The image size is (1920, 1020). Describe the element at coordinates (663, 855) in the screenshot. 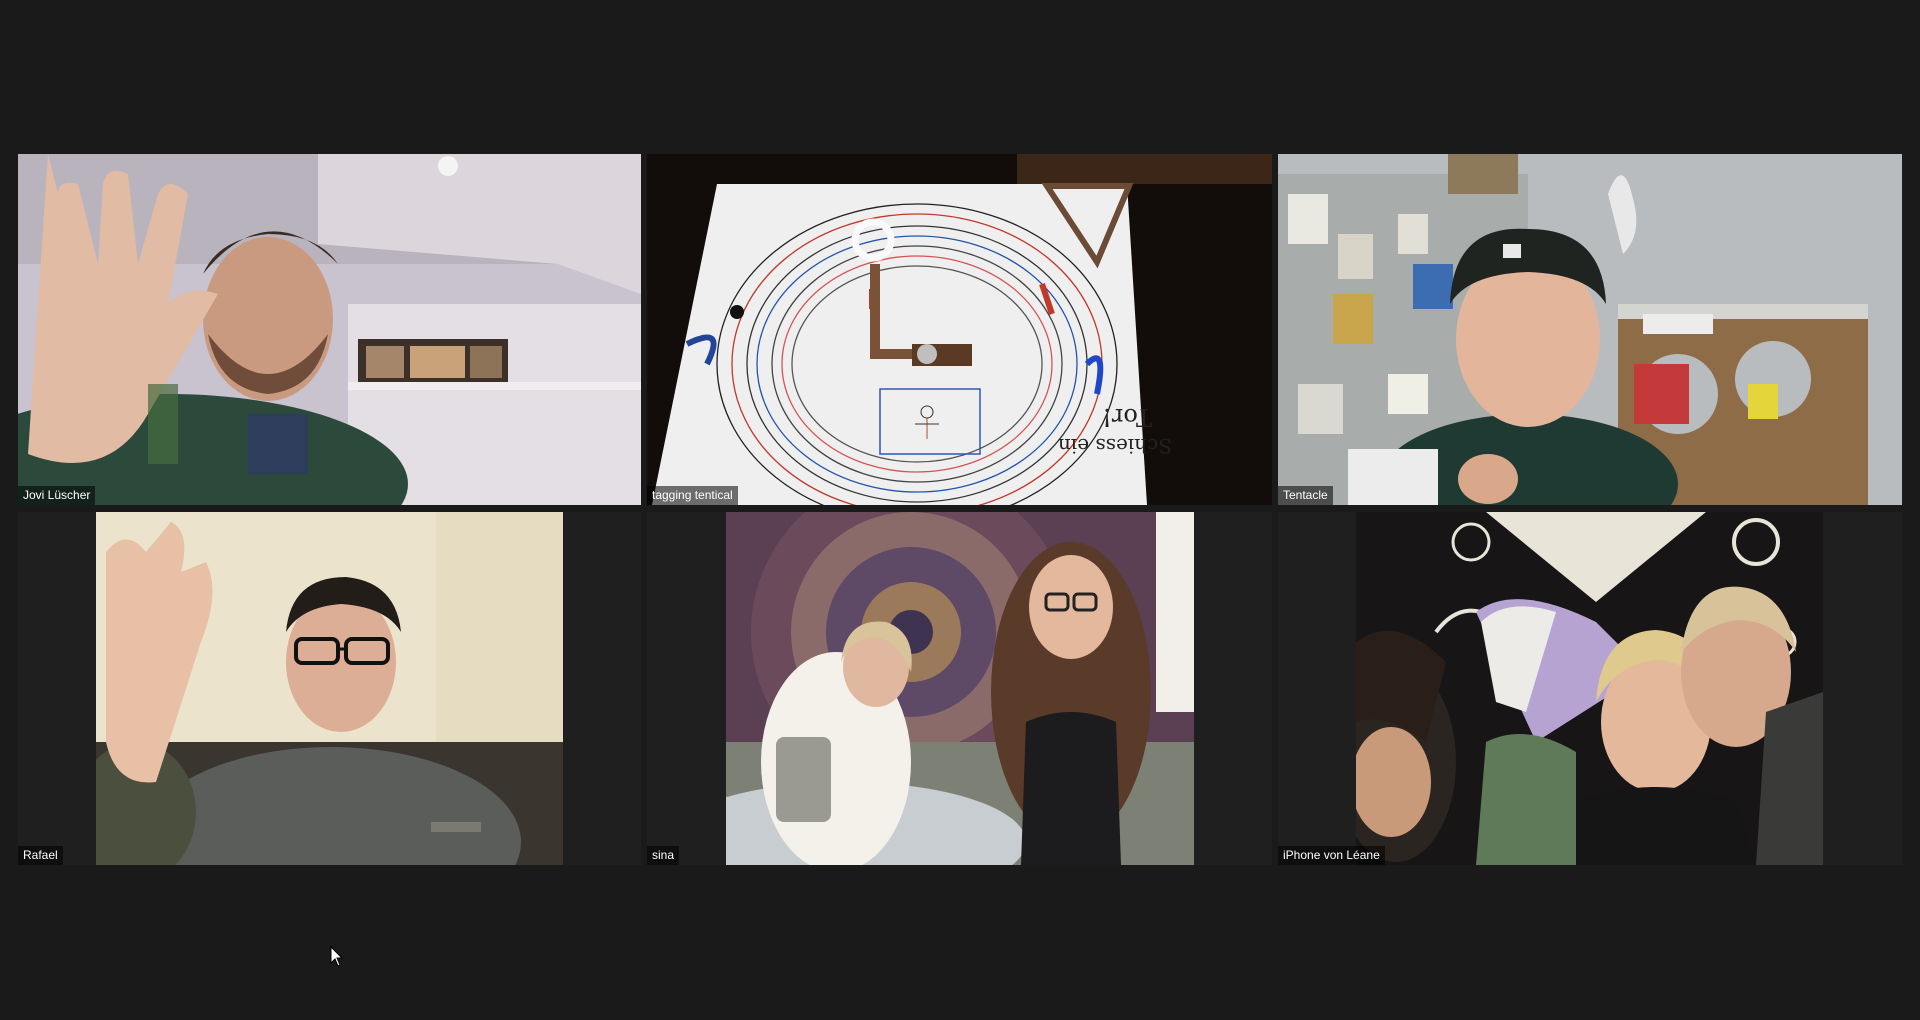

I see `participant-name-label: sina` at that location.